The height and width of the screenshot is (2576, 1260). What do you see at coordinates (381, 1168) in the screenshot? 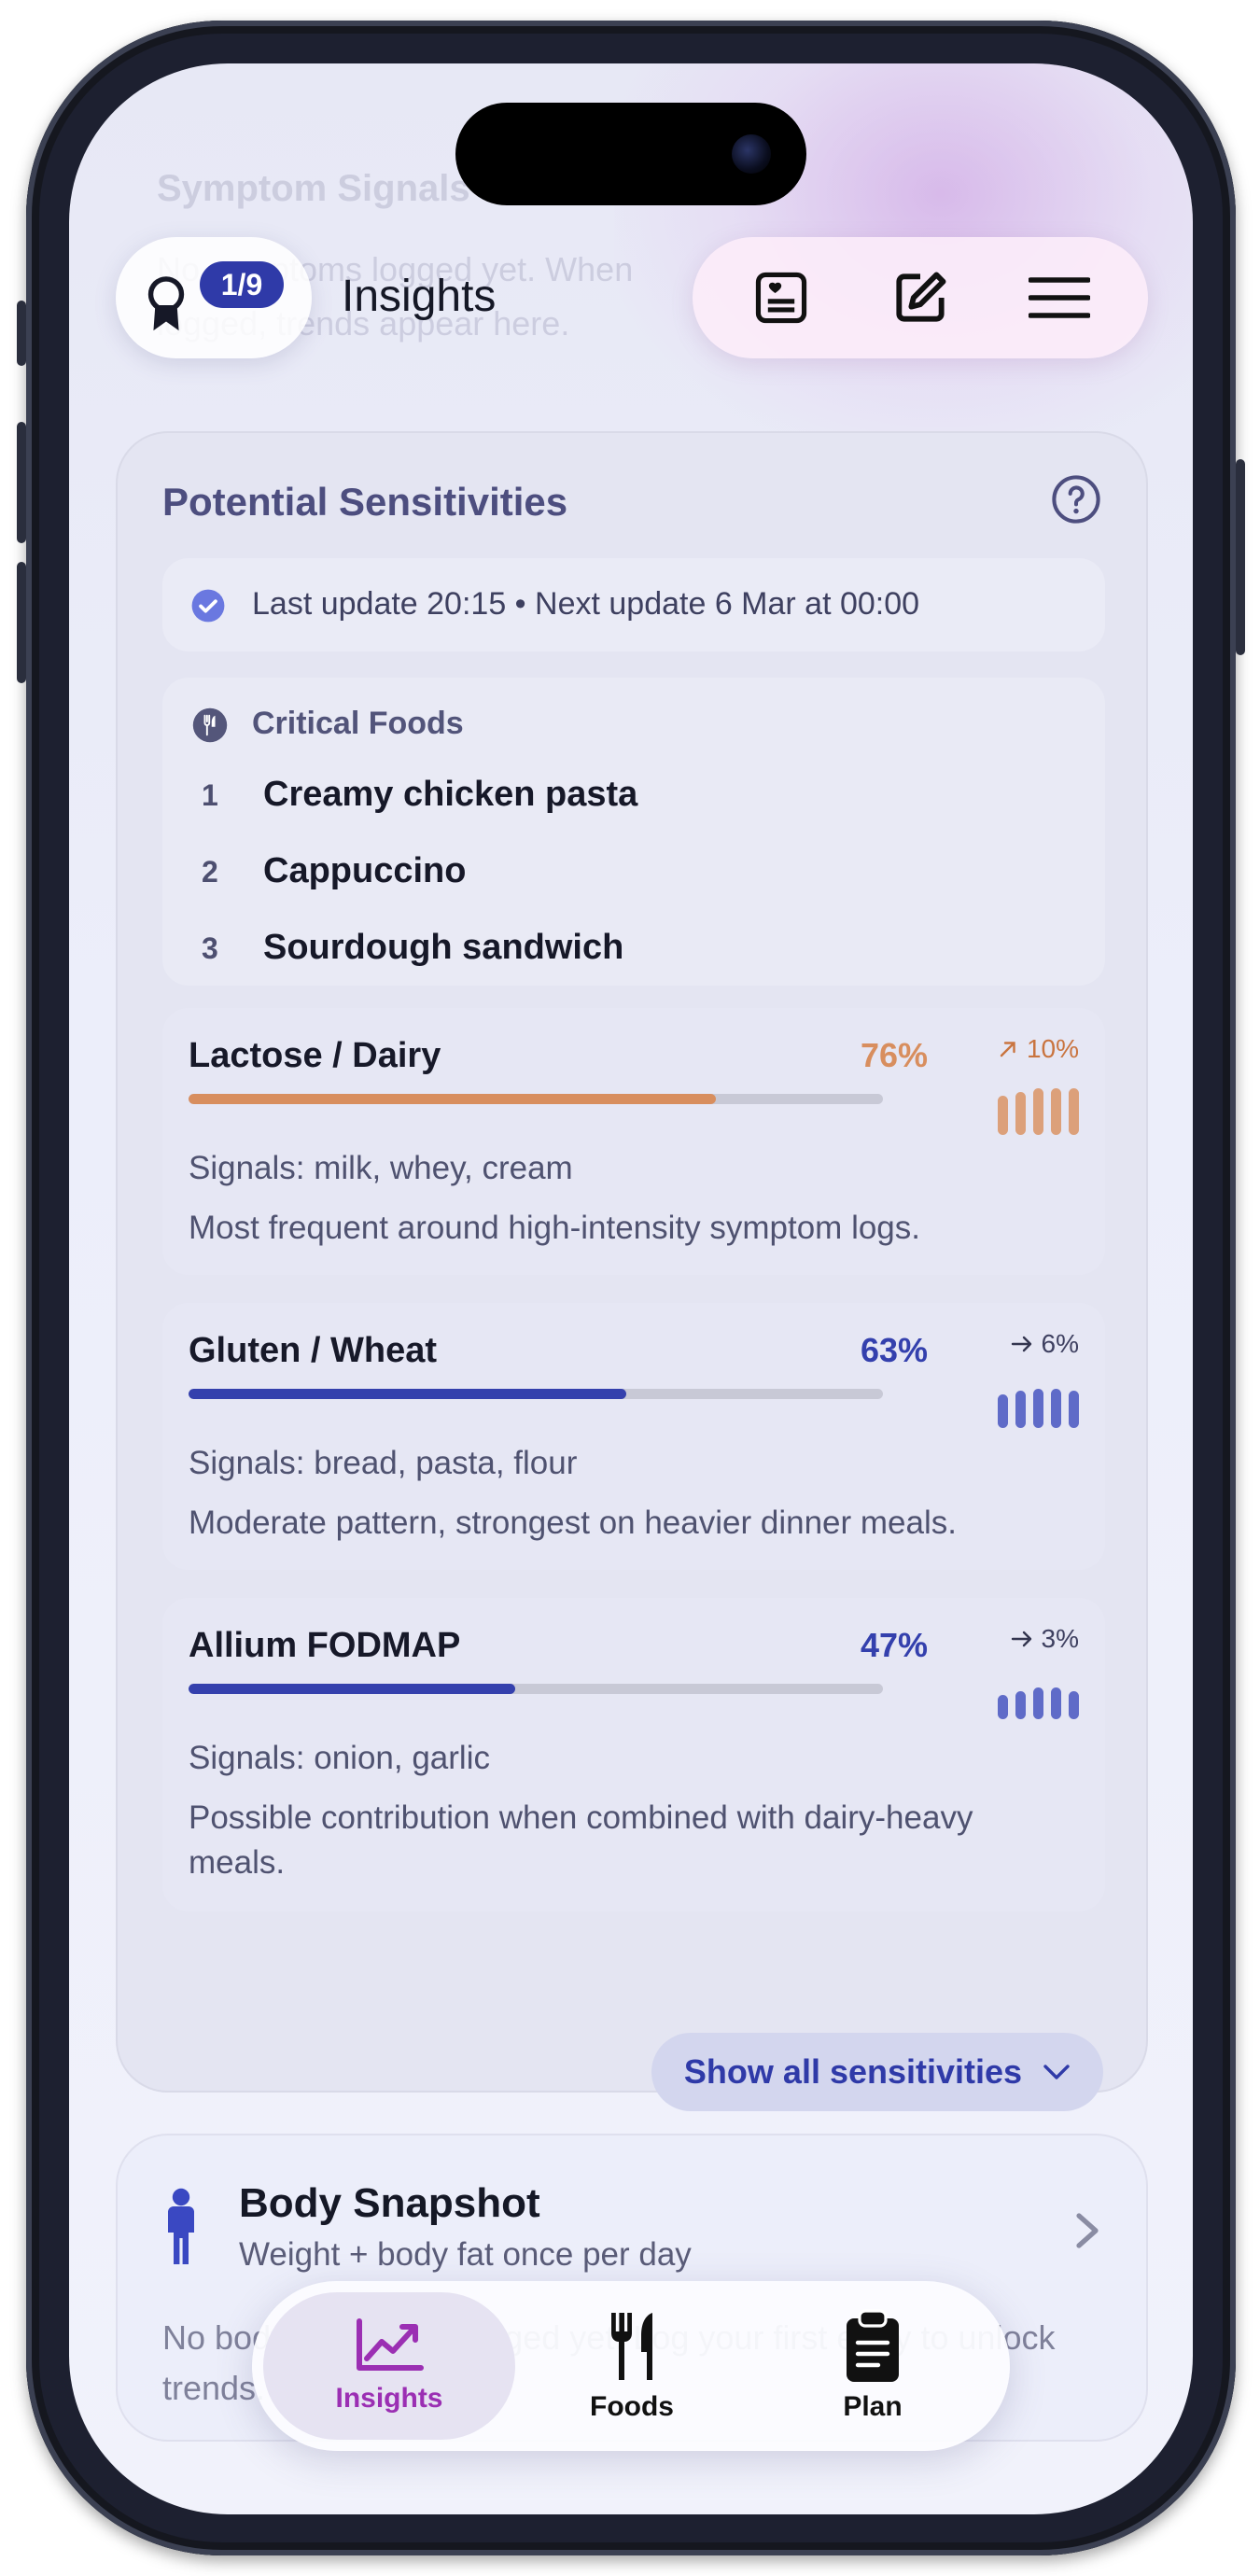
I see `sensitivity-signals: Signals: milk, whey, cream` at bounding box center [381, 1168].